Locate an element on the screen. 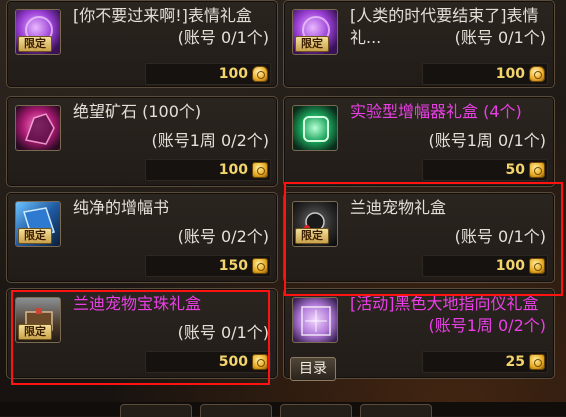 This screenshot has width=566, height=417. pink-ore-icon is located at coordinates (38, 128).